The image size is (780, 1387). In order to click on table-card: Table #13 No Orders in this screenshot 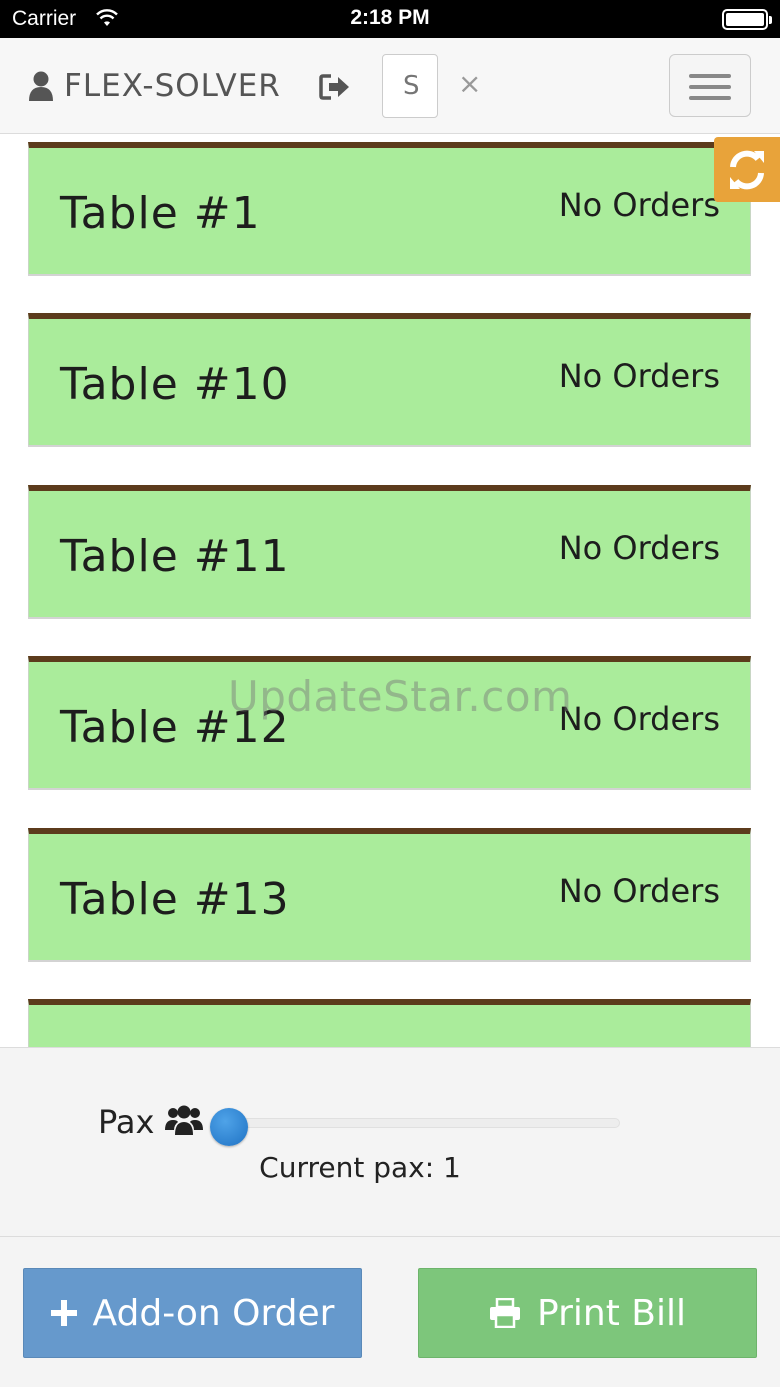, I will do `click(389, 894)`.